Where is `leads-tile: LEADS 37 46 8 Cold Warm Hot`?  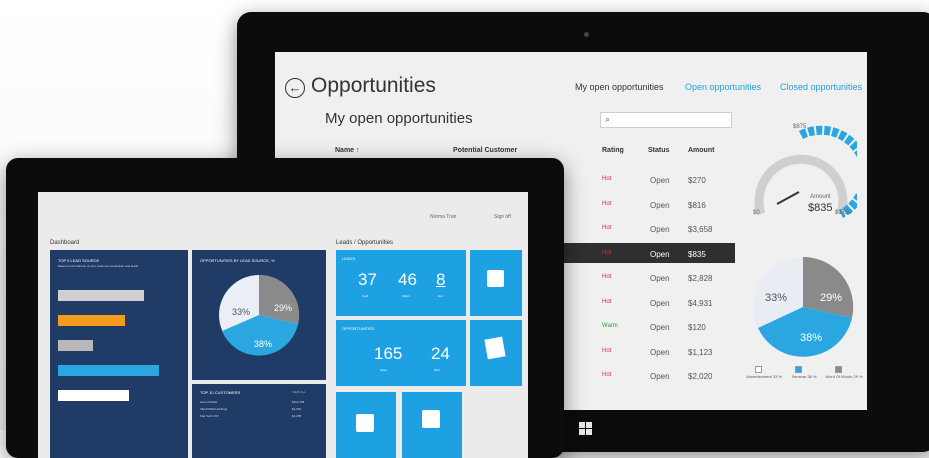
leads-tile: LEADS 37 46 8 Cold Warm Hot is located at coordinates (401, 283).